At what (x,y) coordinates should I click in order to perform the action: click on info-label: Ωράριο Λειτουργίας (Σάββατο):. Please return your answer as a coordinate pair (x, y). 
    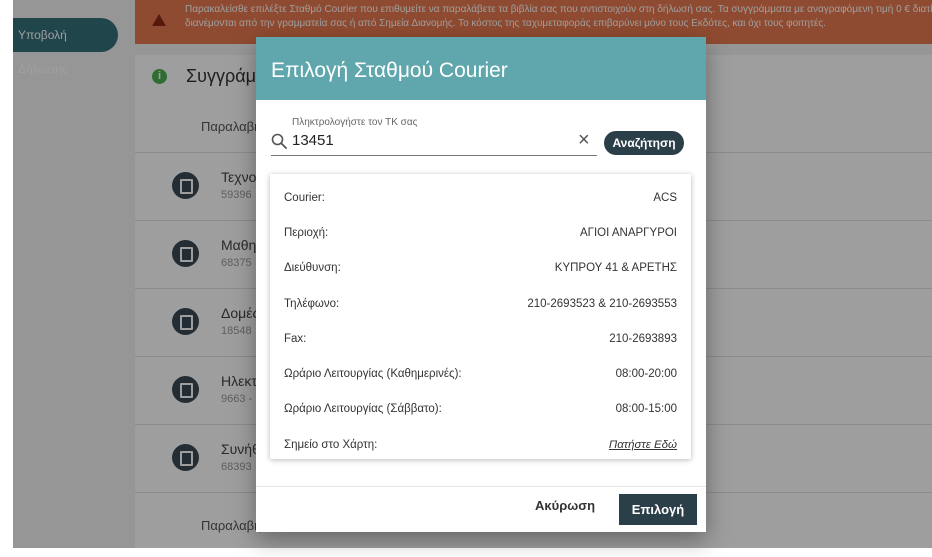
    Looking at the image, I should click on (363, 409).